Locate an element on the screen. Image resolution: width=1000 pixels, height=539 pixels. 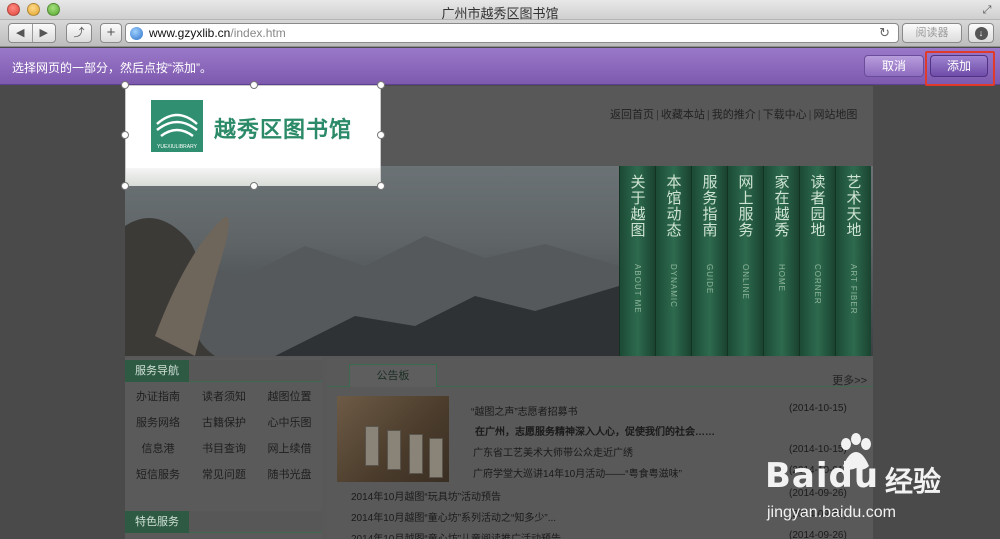
service-nav-header: 服务导航 is located at coordinates (223, 371).